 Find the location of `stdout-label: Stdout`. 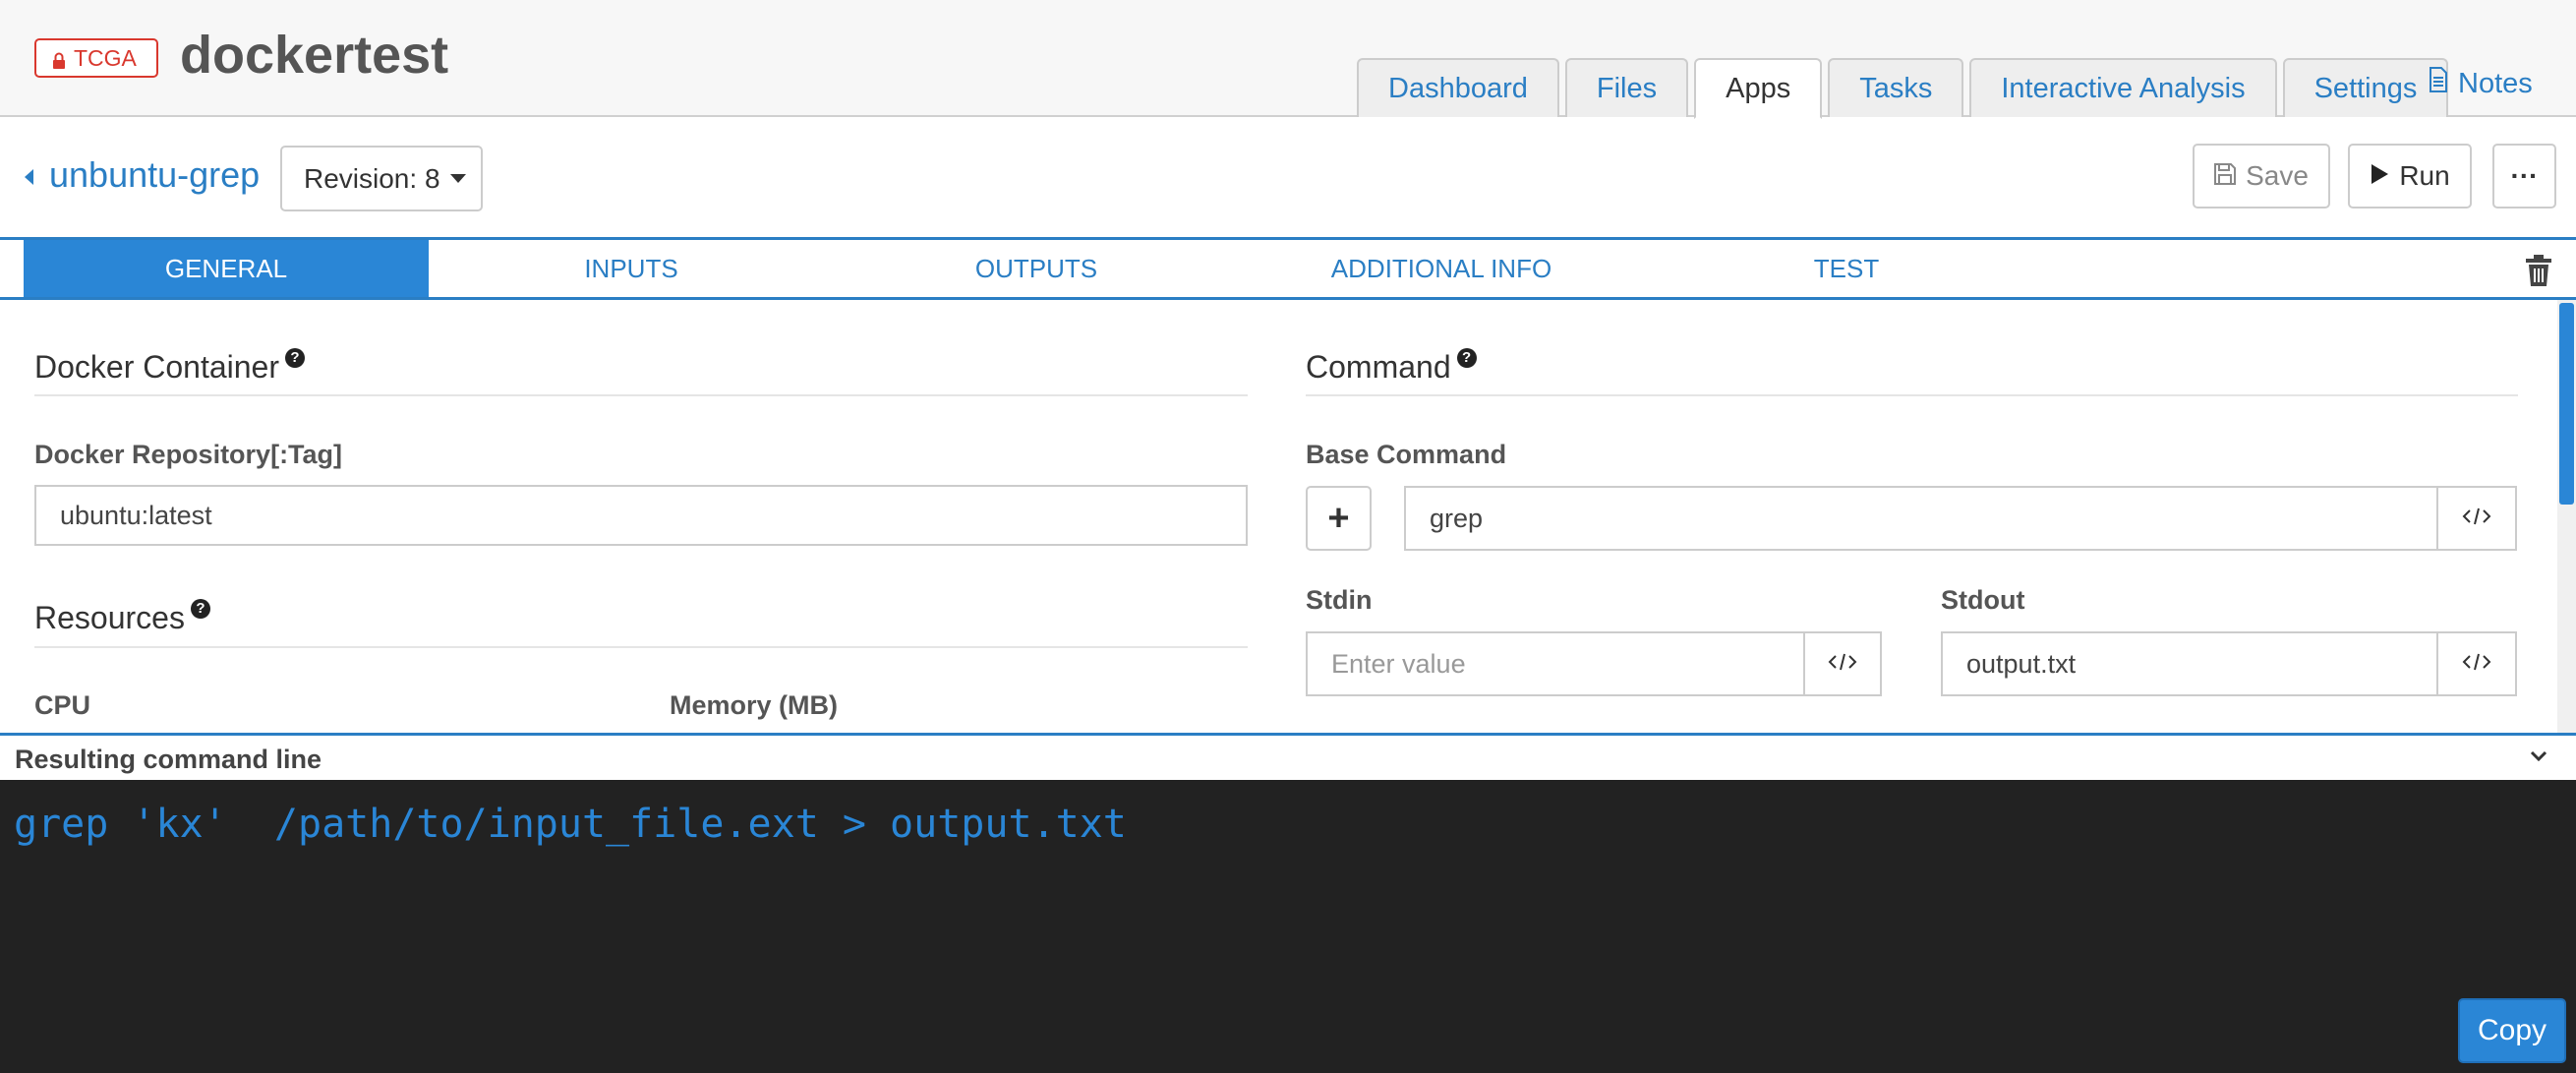

stdout-label: Stdout is located at coordinates (1983, 600).